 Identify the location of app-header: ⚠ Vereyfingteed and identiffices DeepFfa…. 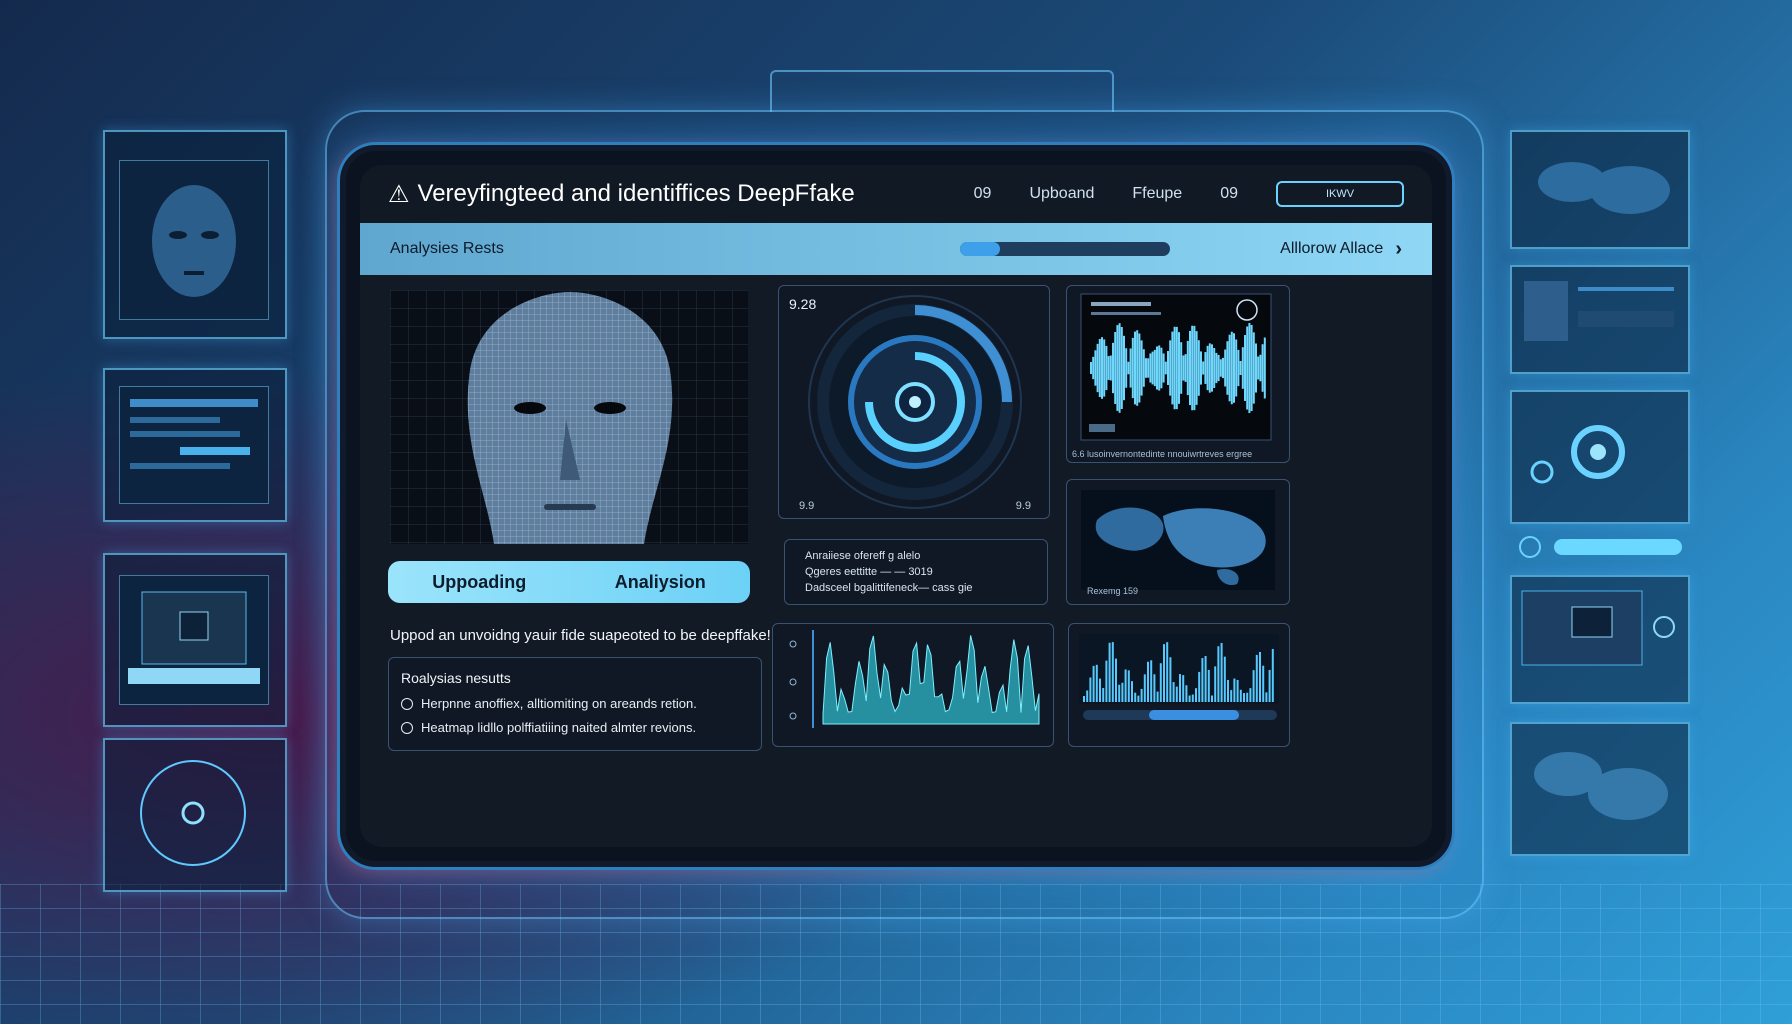
(896, 194).